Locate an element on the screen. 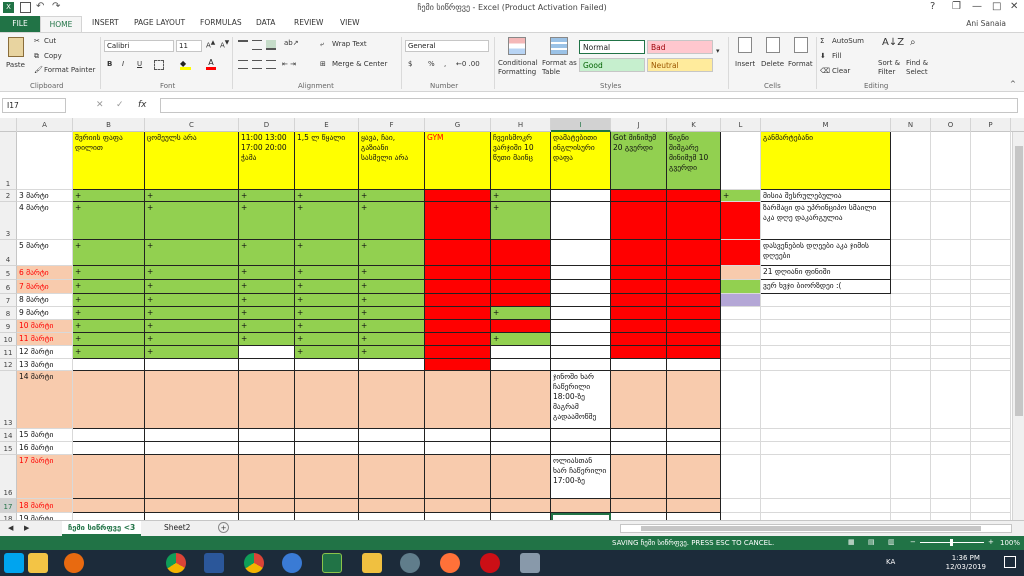 Image resolution: width=1024 pixels, height=576 pixels. tracker-cell-c is located at coordinates (192, 477).